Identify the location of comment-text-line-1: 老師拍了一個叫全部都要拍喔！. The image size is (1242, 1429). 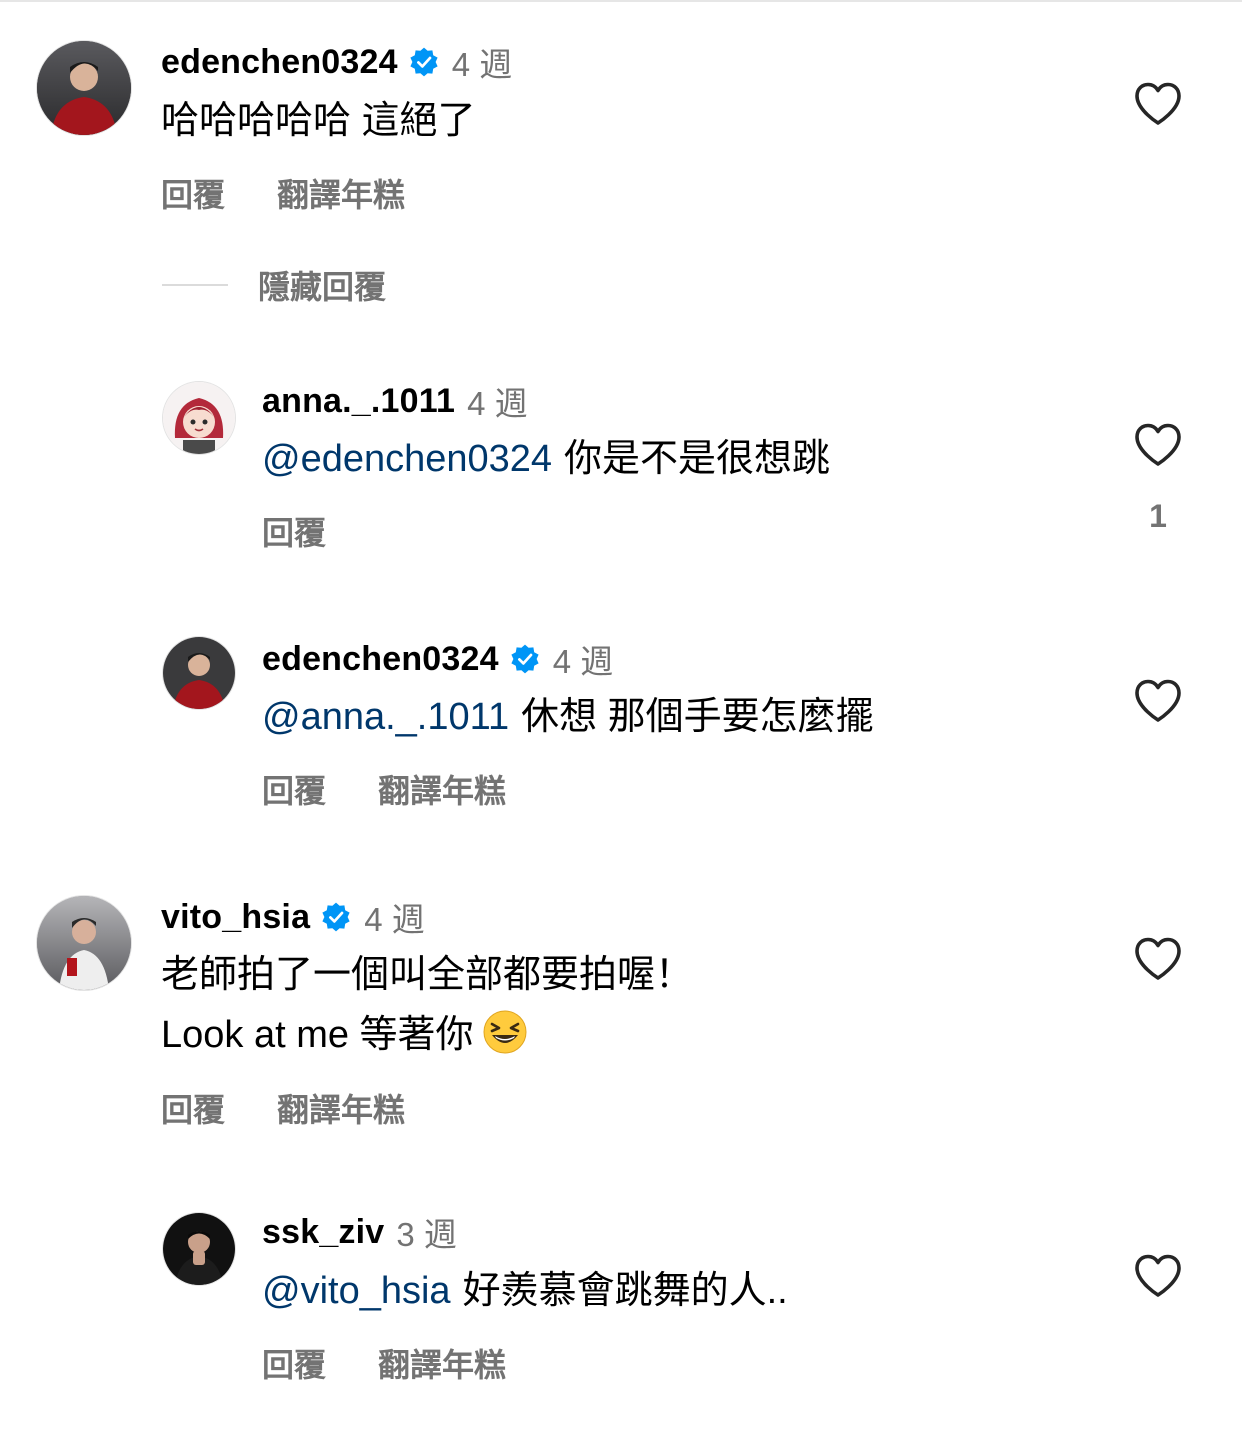
(427, 975).